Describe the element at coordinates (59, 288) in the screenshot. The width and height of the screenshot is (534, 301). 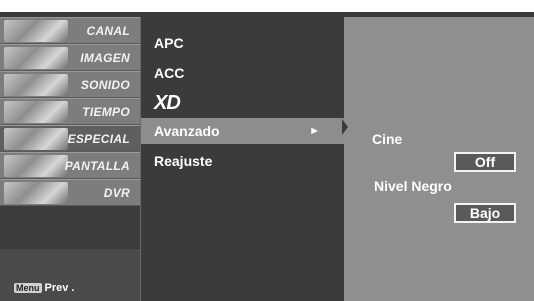
I see `prev-label: Prev .` at that location.